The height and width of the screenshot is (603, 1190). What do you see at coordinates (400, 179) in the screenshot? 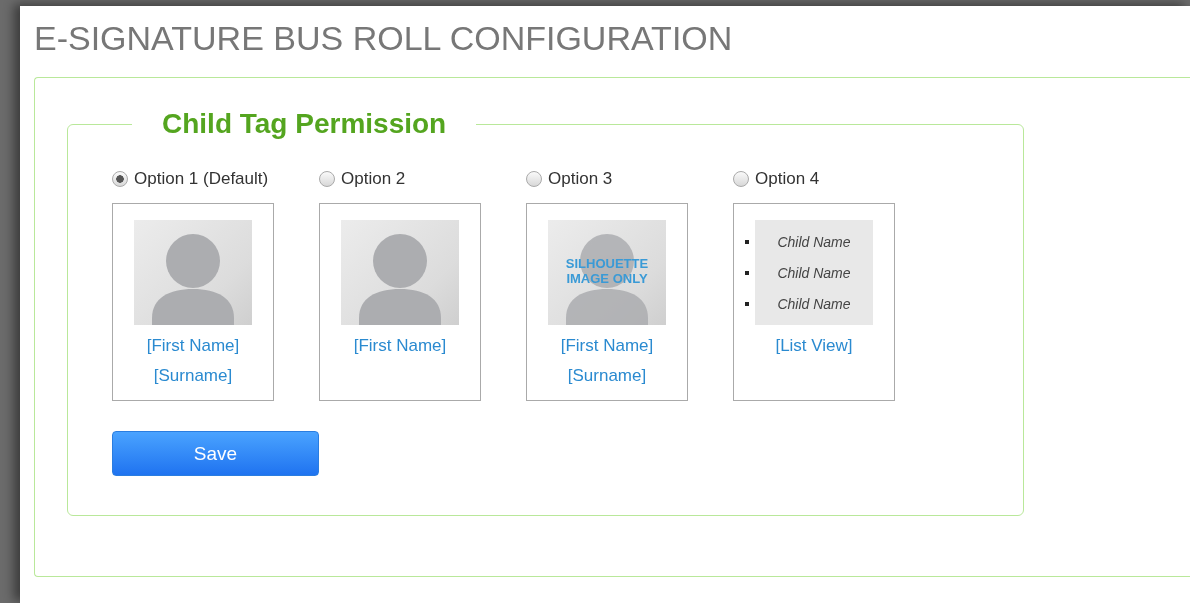
I see `option-radio: Option 2` at bounding box center [400, 179].